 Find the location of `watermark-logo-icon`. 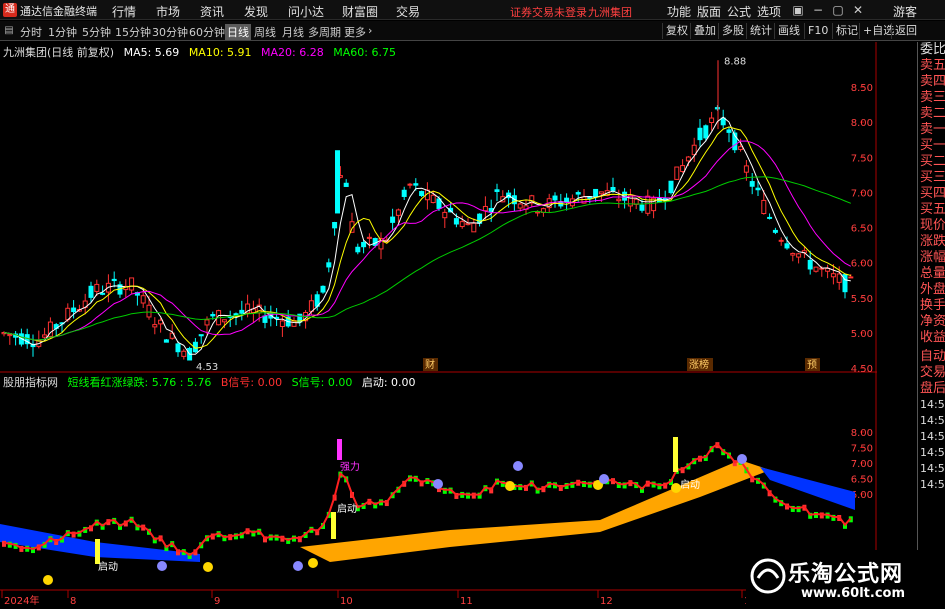

watermark-logo-icon is located at coordinates (768, 576).